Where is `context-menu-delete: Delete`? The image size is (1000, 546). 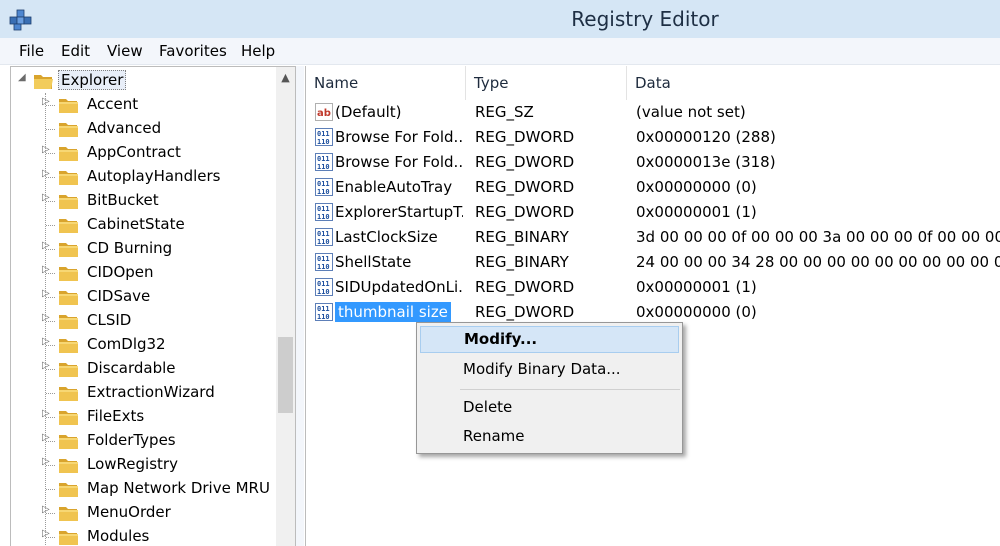
context-menu-delete: Delete is located at coordinates (549, 407).